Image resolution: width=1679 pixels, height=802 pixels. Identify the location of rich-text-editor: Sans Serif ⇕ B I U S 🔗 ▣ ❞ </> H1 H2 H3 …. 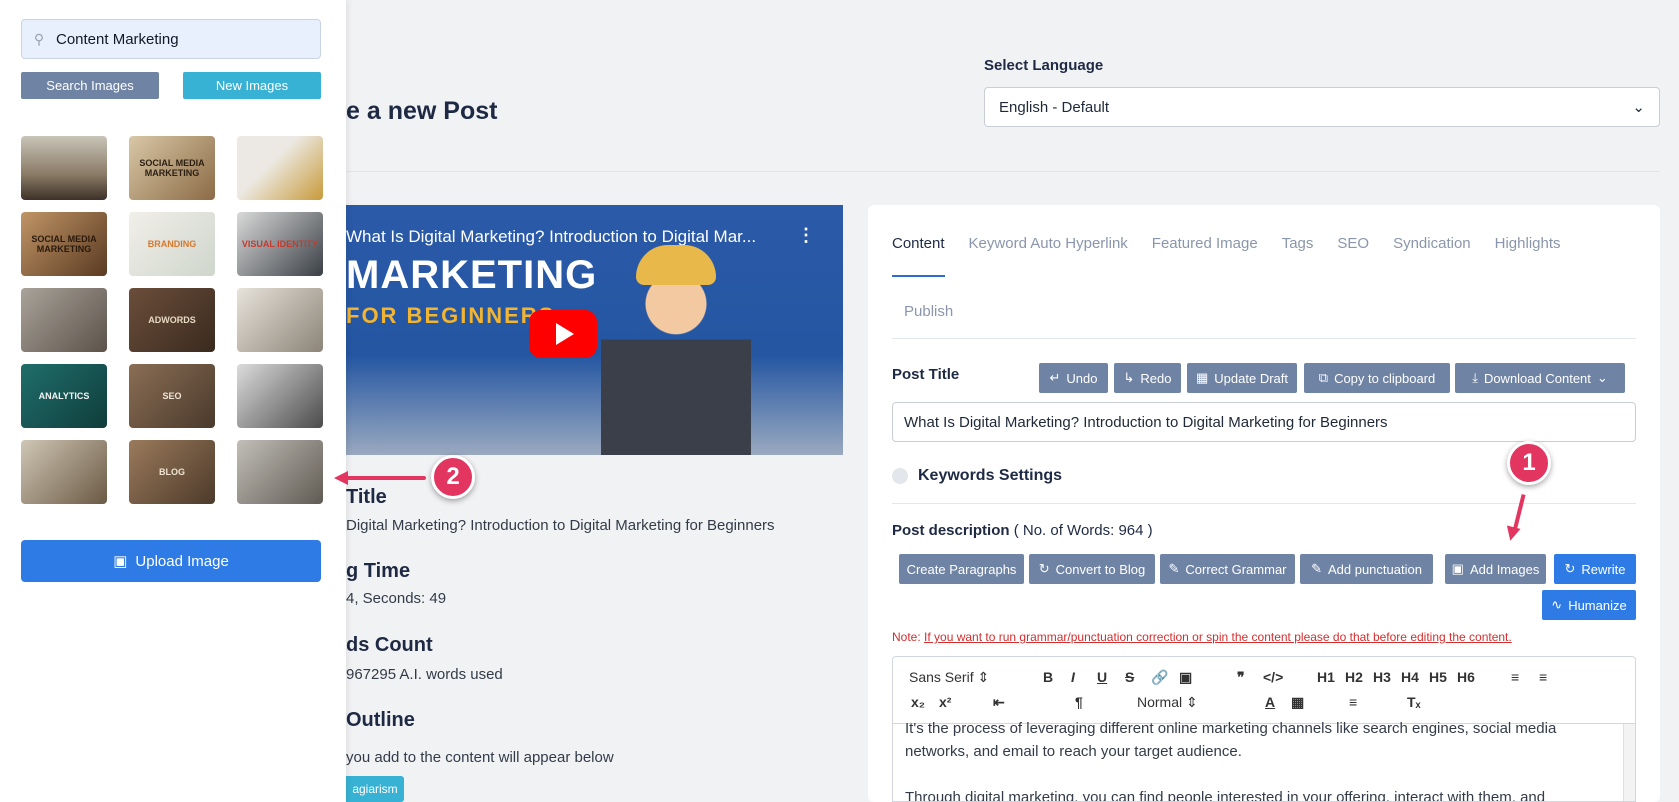
(1264, 729).